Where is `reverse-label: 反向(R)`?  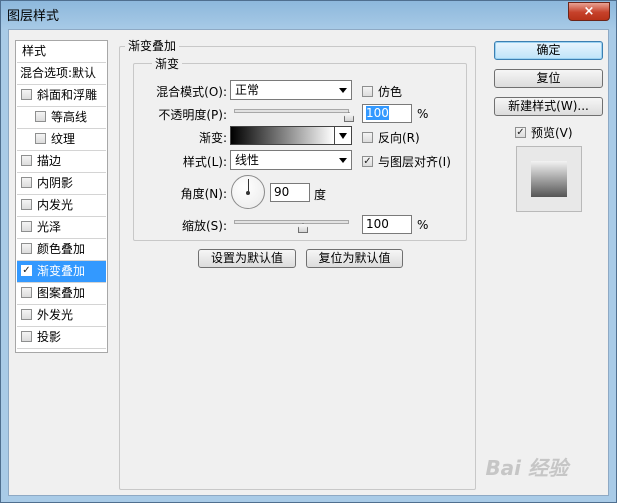
reverse-label: 反向(R) is located at coordinates (399, 138).